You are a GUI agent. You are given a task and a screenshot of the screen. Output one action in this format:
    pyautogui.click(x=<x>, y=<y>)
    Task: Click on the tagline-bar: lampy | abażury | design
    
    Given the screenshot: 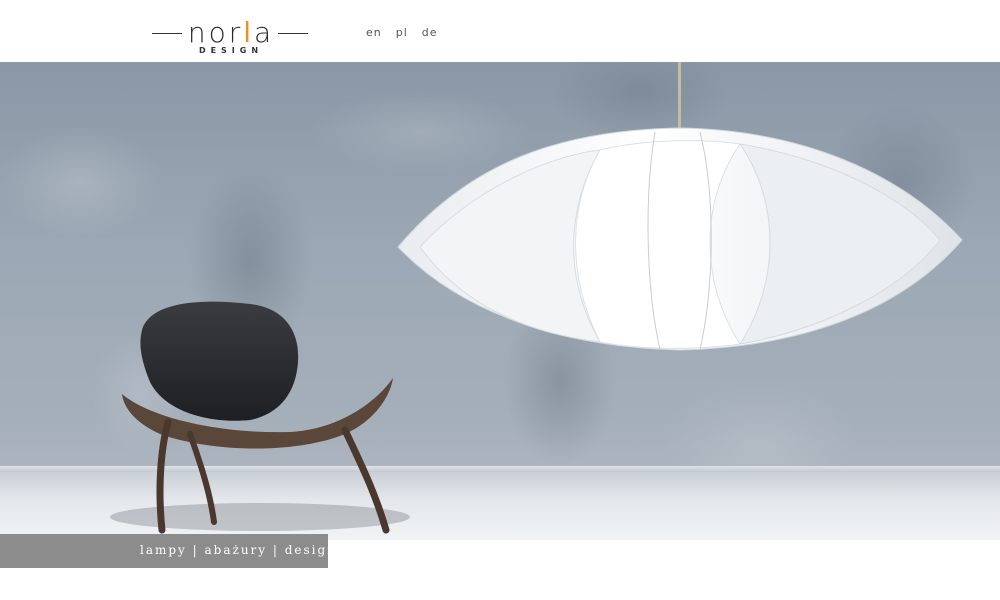 What is the action you would take?
    pyautogui.click(x=167, y=551)
    